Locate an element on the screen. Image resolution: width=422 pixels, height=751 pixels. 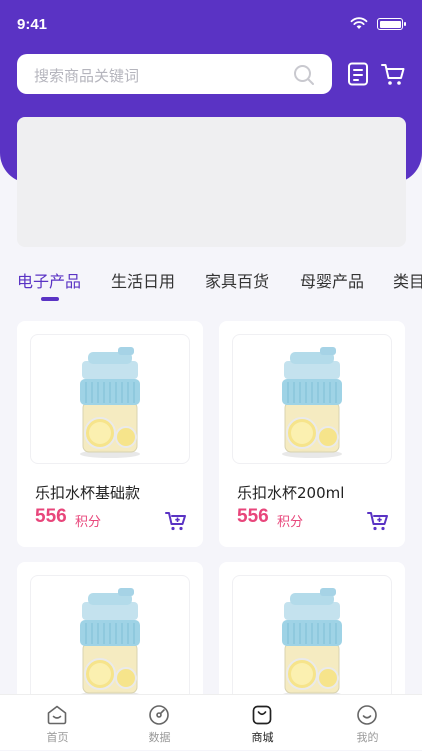
product-card: 乐扣水杯200ml 556 积分 is located at coordinates (312, 434).